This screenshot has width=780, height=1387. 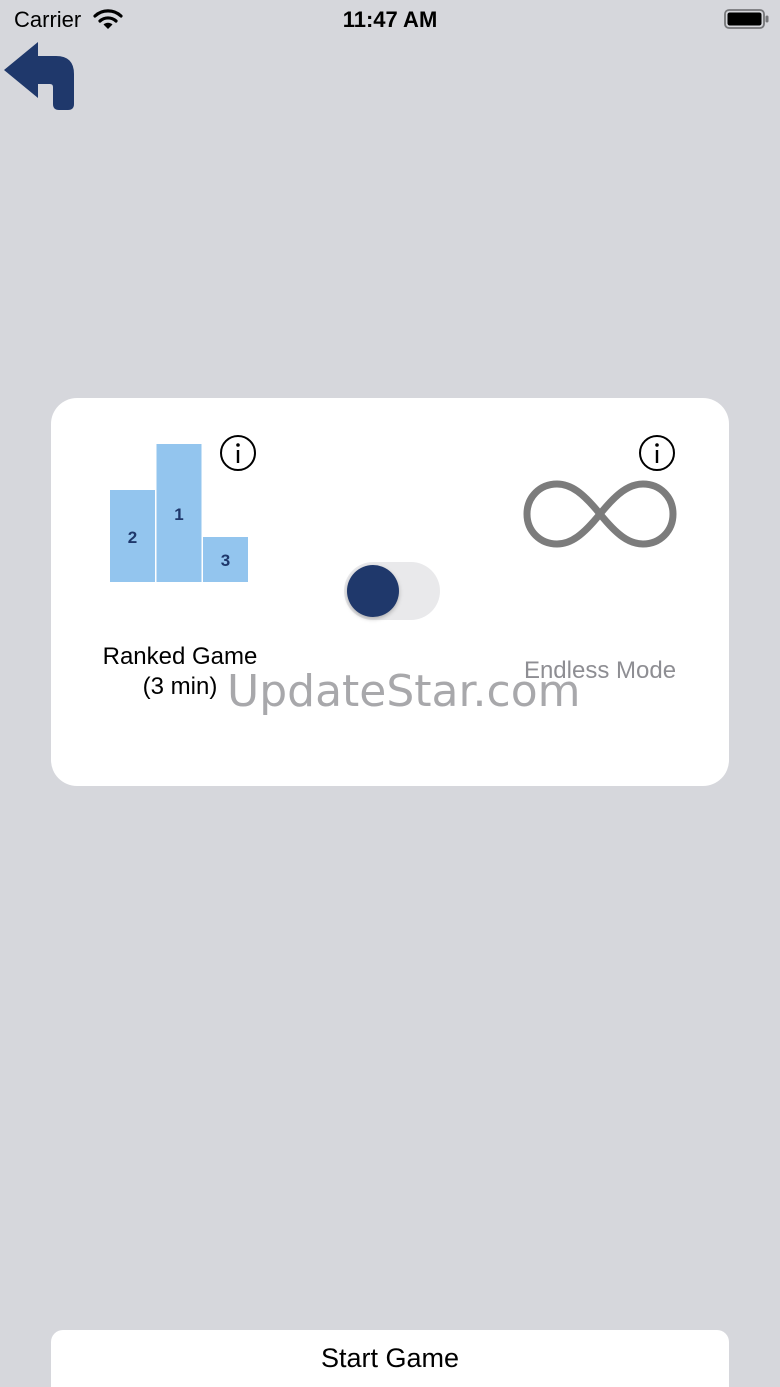 What do you see at coordinates (132, 537) in the screenshot?
I see `podium-second-label: 2` at bounding box center [132, 537].